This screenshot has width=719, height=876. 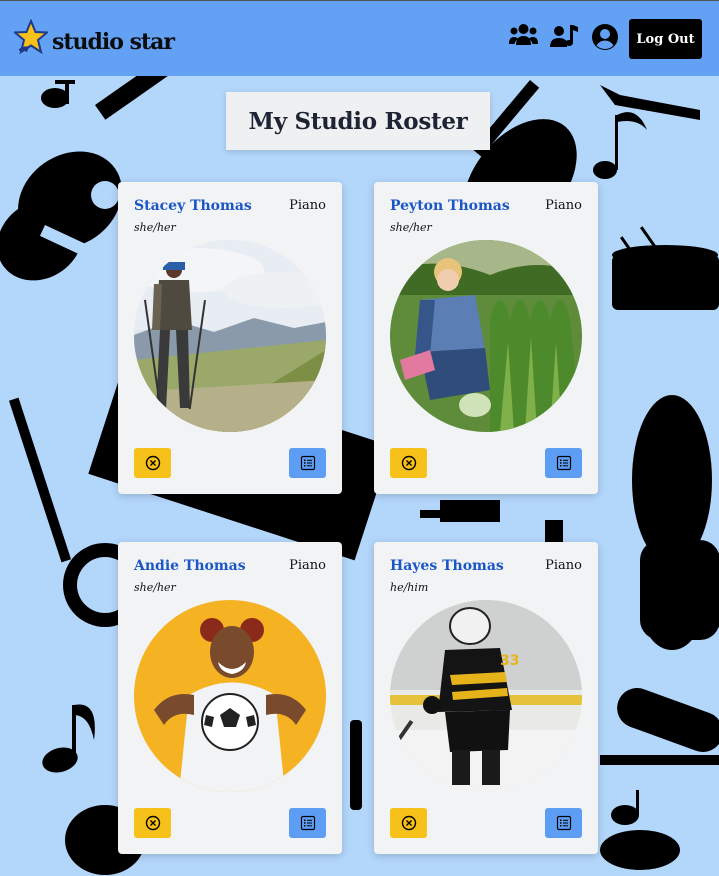 What do you see at coordinates (523, 35) in the screenshot?
I see `students-group-icon` at bounding box center [523, 35].